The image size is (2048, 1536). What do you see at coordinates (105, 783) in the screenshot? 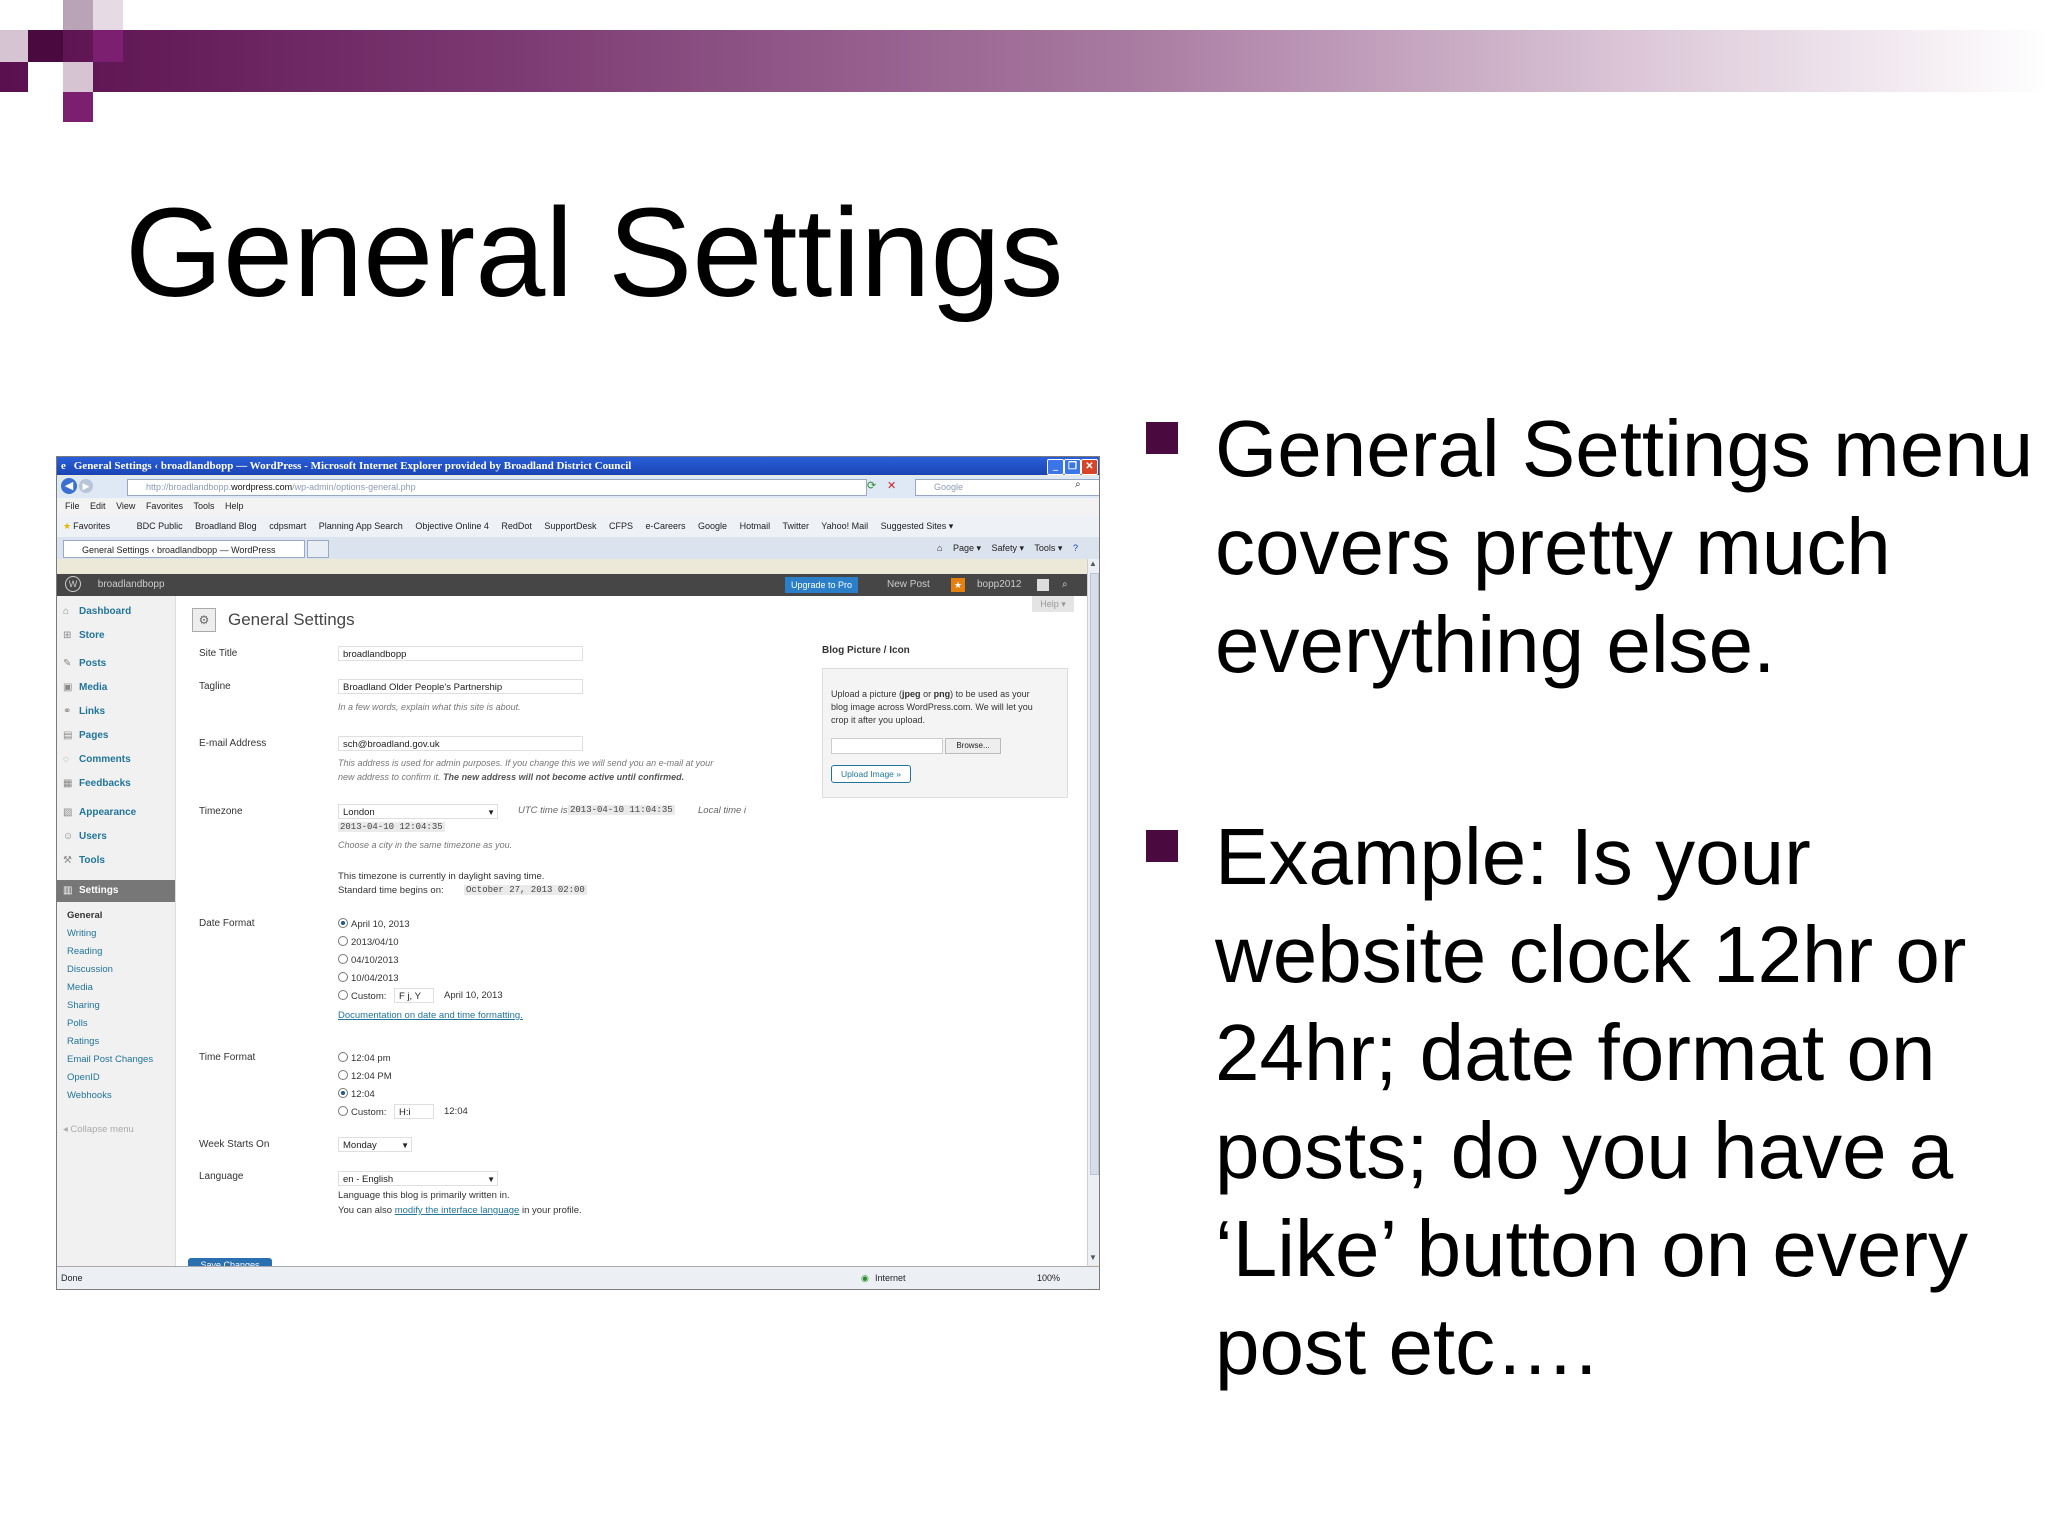
I see `sidebar-item-feedbacks: Feedbacks` at bounding box center [105, 783].